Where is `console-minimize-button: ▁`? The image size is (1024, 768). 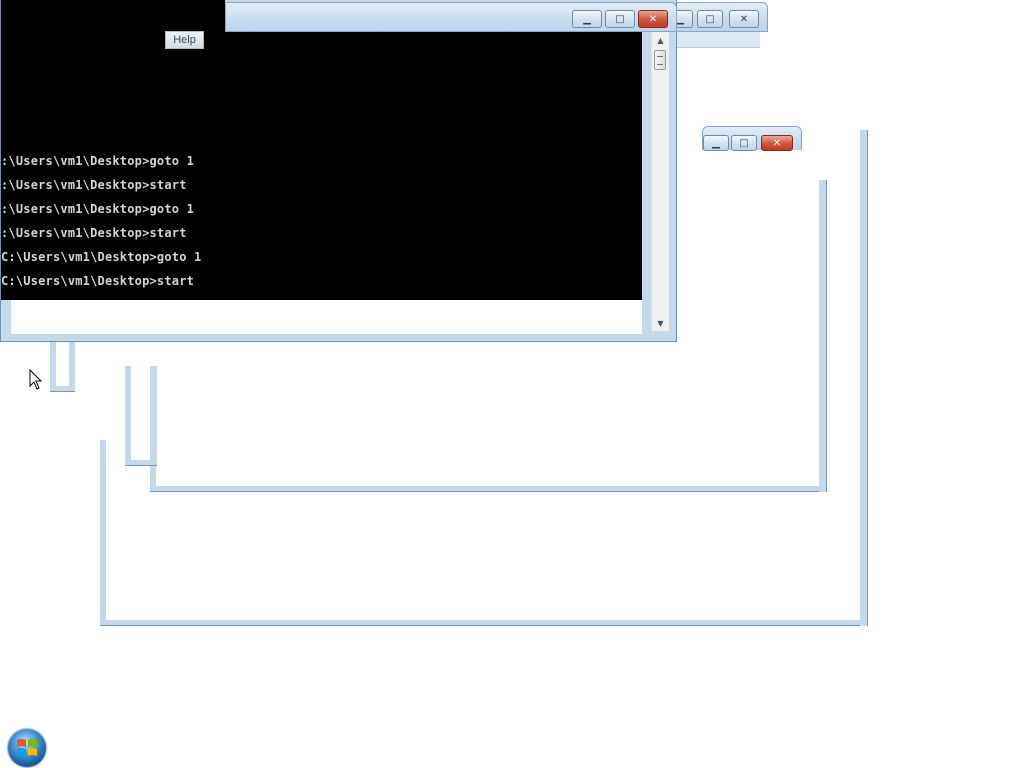 console-minimize-button: ▁ is located at coordinates (587, 19).